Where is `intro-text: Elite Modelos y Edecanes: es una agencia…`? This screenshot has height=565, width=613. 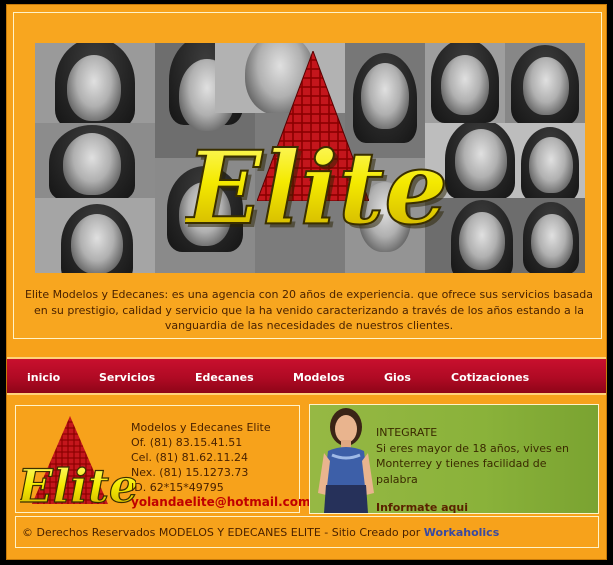
intro-text: Elite Modelos y Edecanes: es una agencia… is located at coordinates (309, 310).